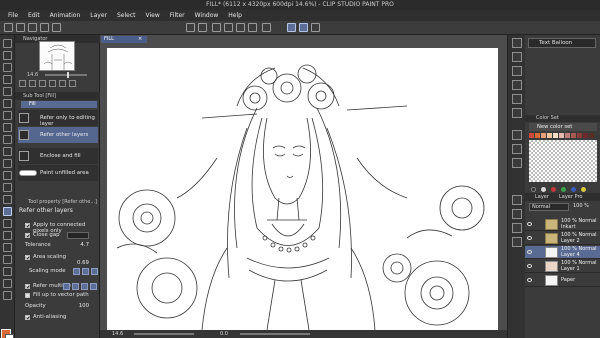 The width and height of the screenshot is (600, 338). What do you see at coordinates (22, 83) in the screenshot?
I see `zoom-out-icon` at bounding box center [22, 83].